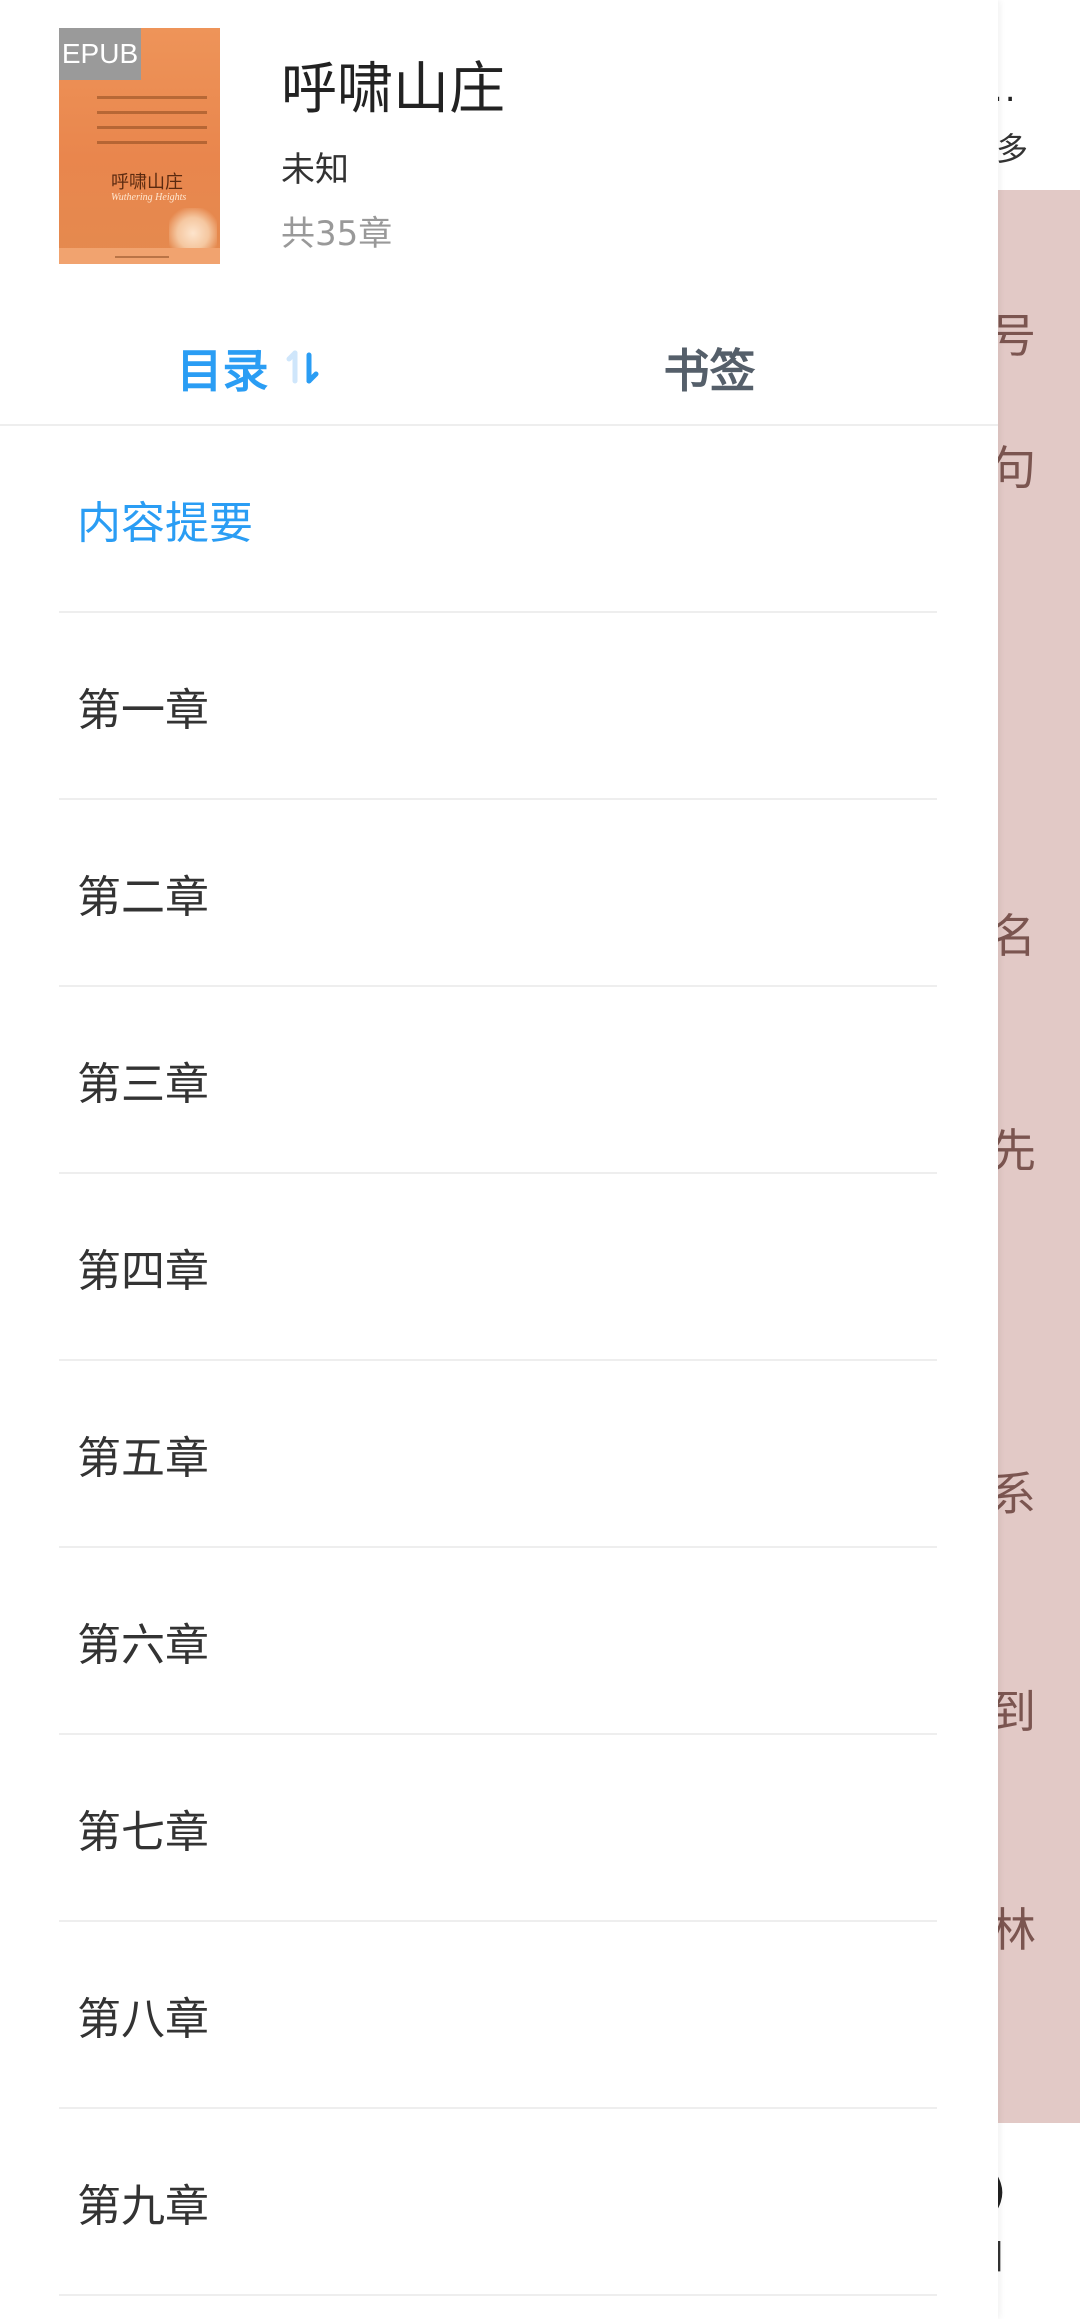 This screenshot has width=1080, height=2319. What do you see at coordinates (498, 1454) in the screenshot?
I see `toc-item: 第五章` at bounding box center [498, 1454].